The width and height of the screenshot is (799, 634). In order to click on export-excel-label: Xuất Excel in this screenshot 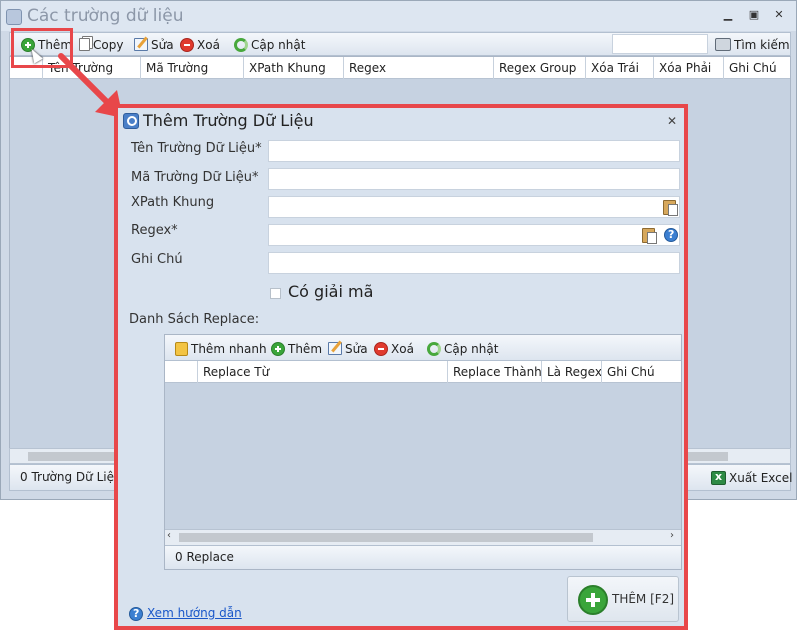, I will do `click(761, 477)`.